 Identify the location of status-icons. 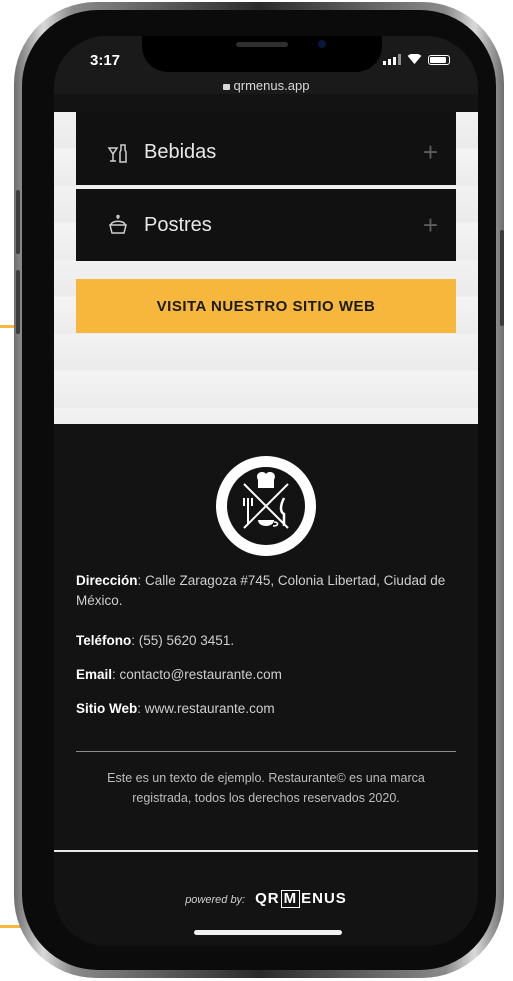
(416, 59).